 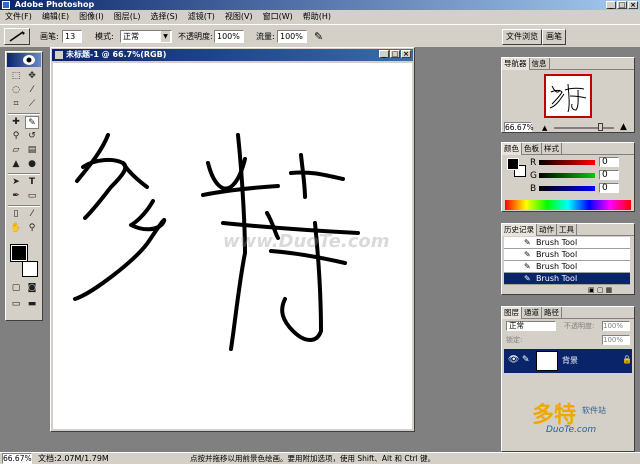 I want to click on tab-styles: 样式, so click(x=552, y=149).